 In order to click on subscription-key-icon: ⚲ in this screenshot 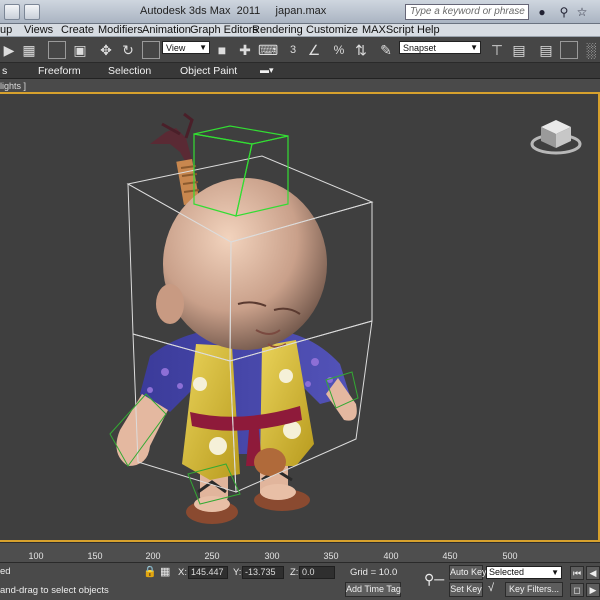, I will do `click(564, 12)`.